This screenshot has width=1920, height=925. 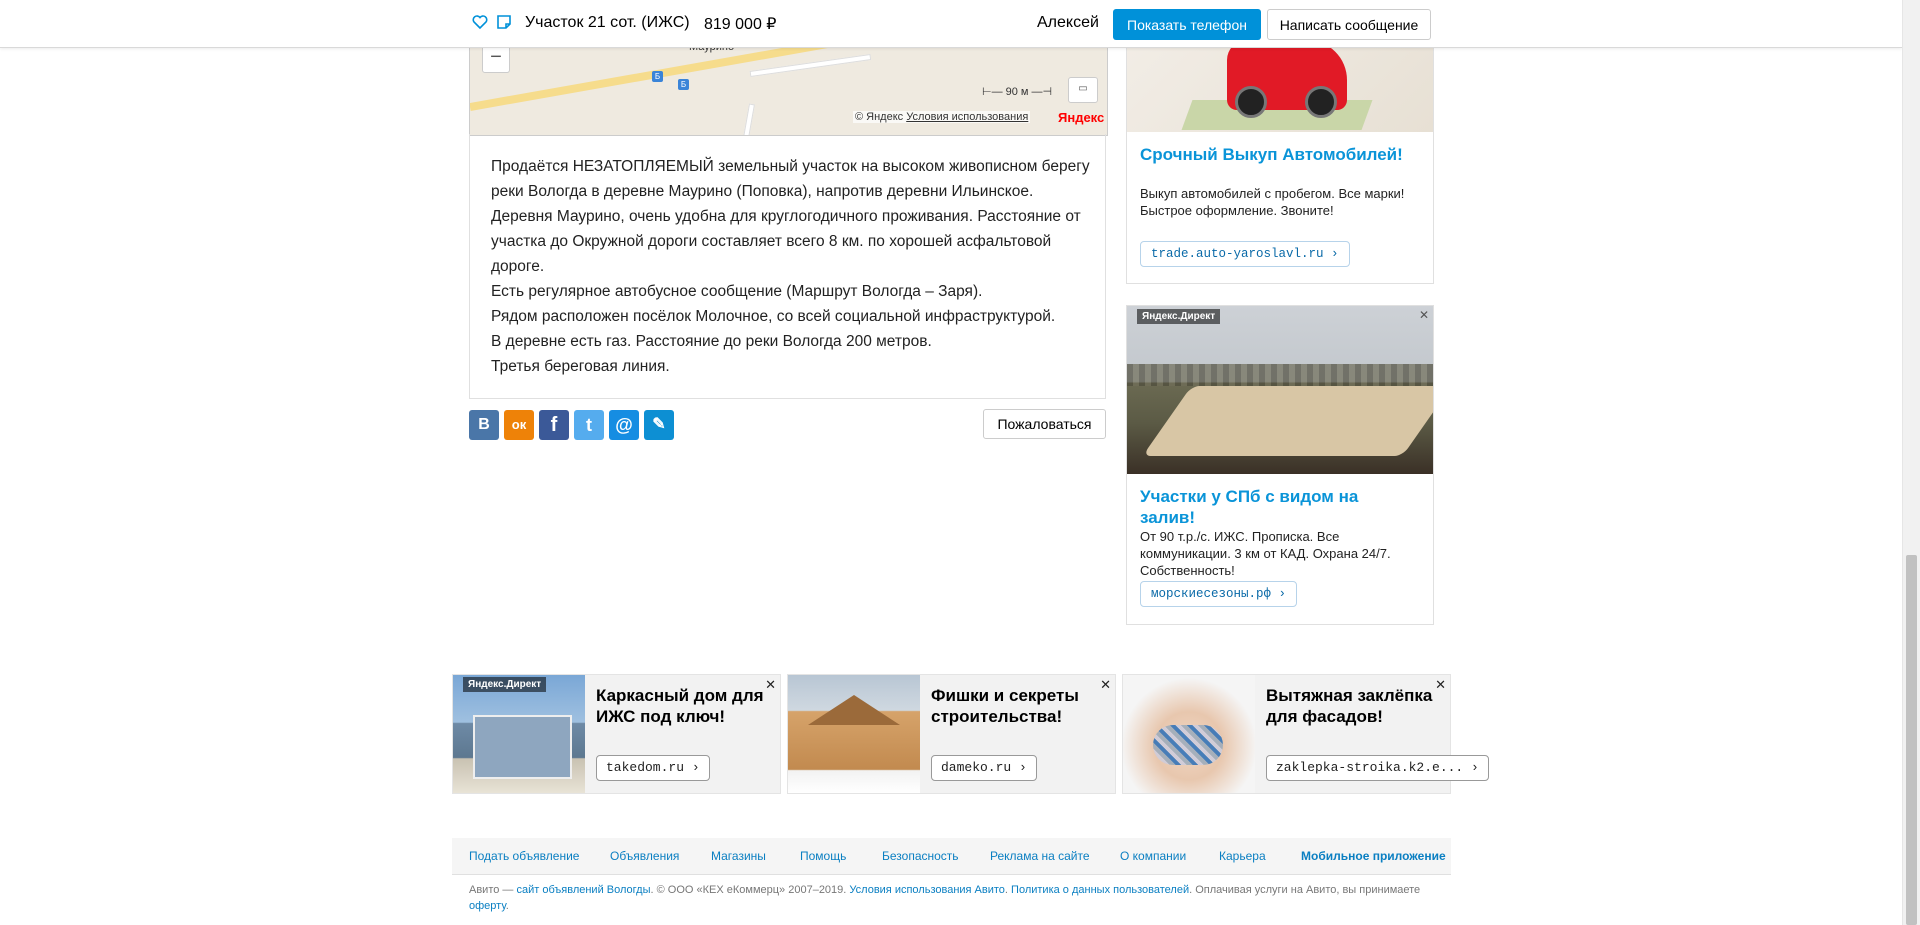 What do you see at coordinates (738, 856) in the screenshot?
I see `footer-link-shops: Магазины` at bounding box center [738, 856].